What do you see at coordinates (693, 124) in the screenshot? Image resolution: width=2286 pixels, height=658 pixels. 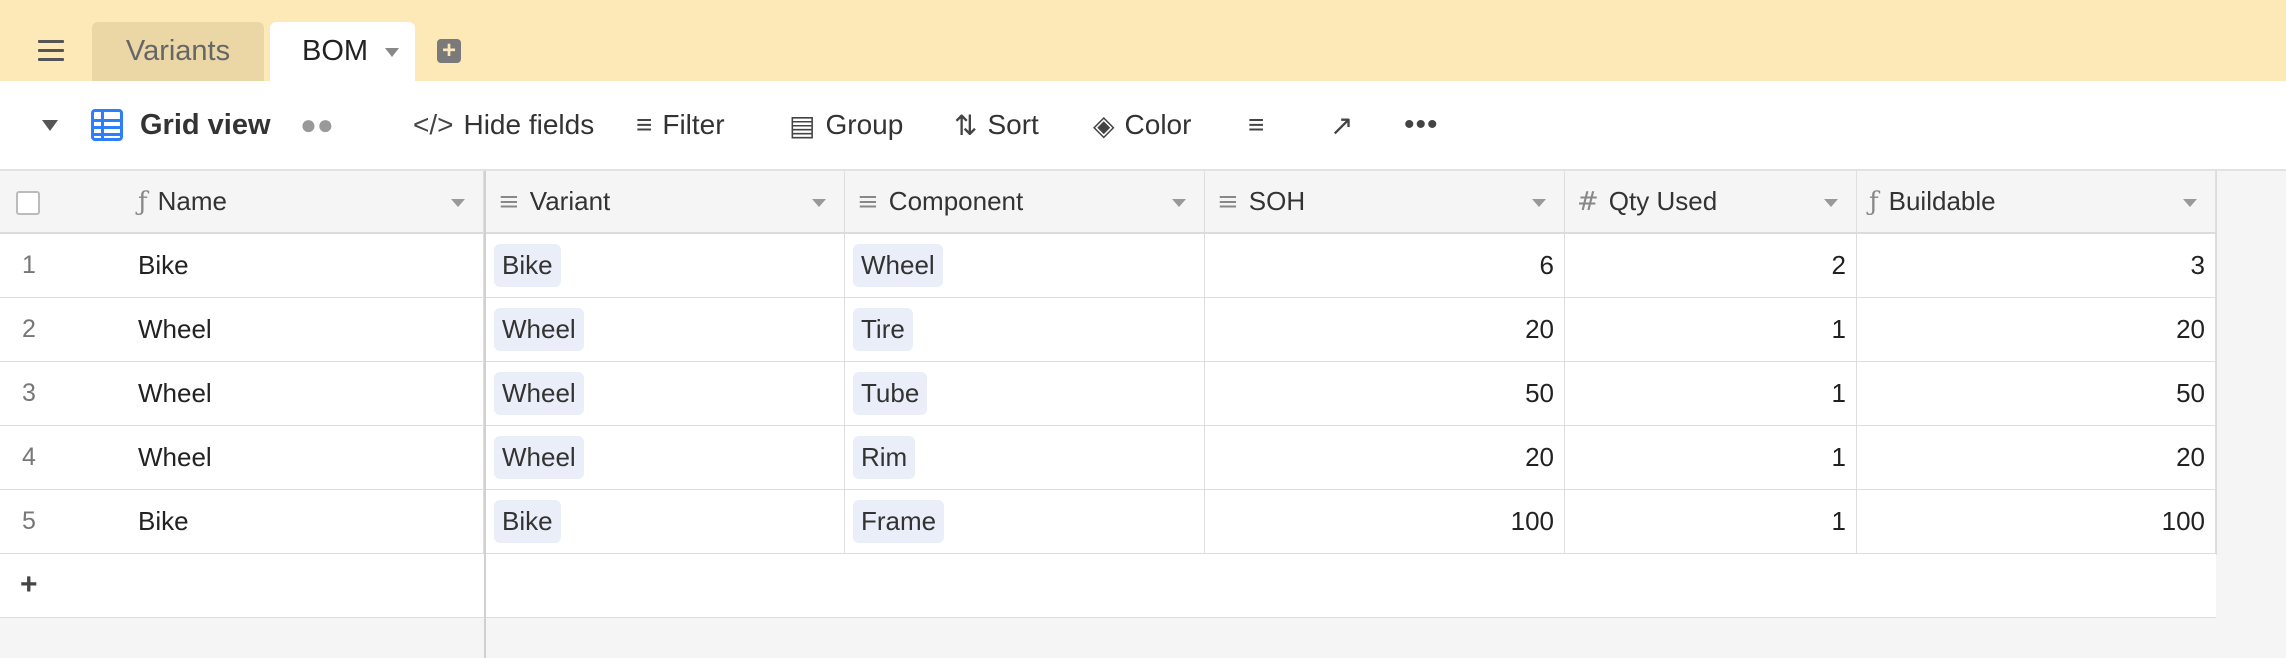 I see `filter-label: Filter` at bounding box center [693, 124].